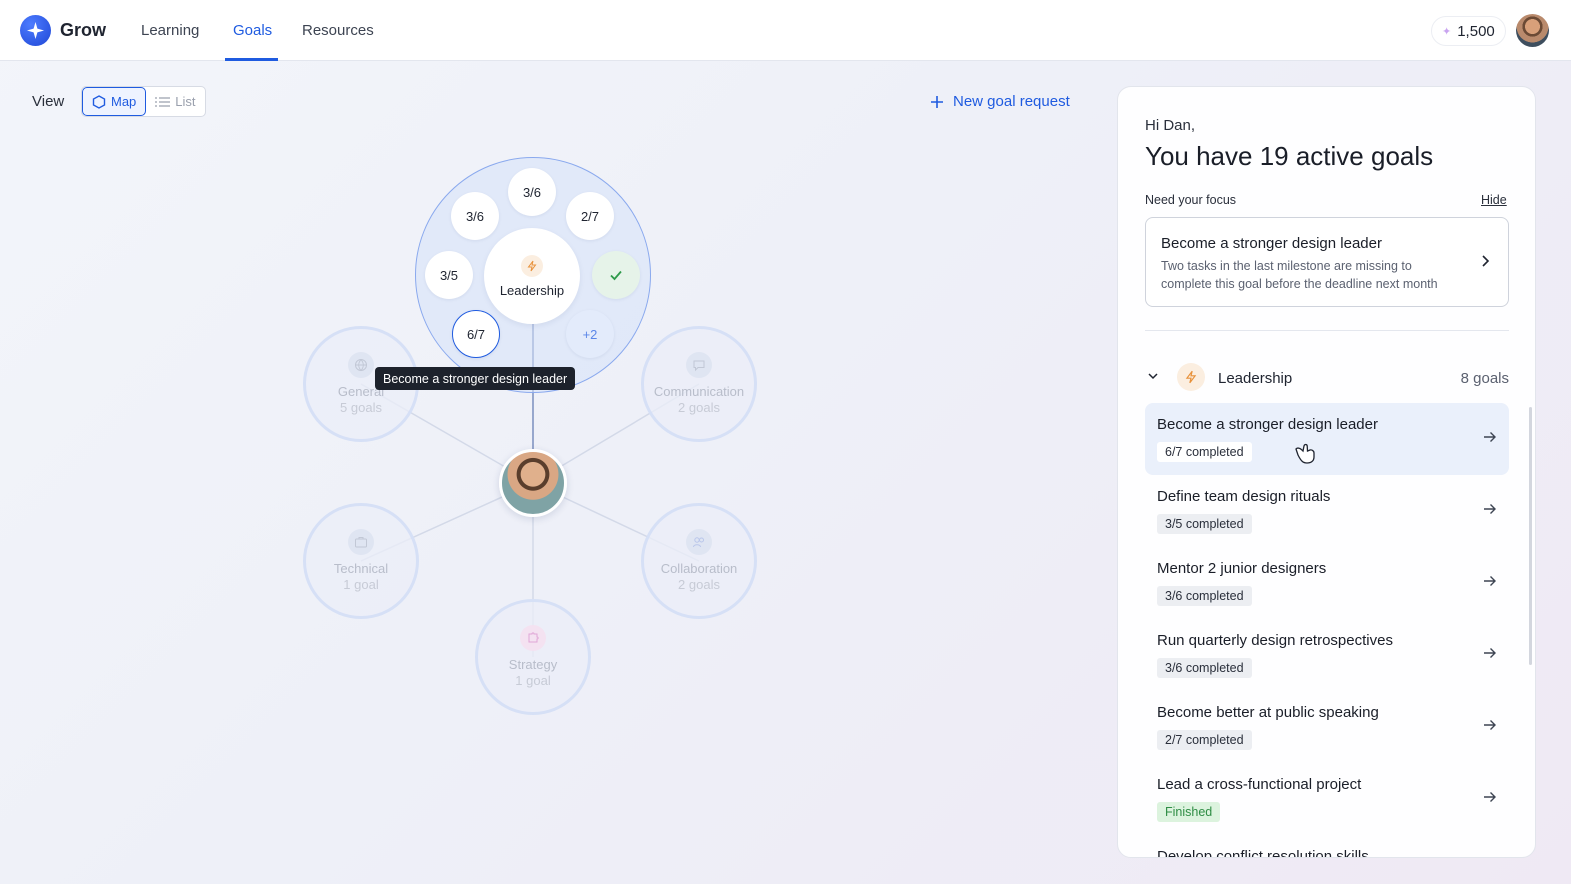  Describe the element at coordinates (361, 365) in the screenshot. I see `globe-icon` at that location.